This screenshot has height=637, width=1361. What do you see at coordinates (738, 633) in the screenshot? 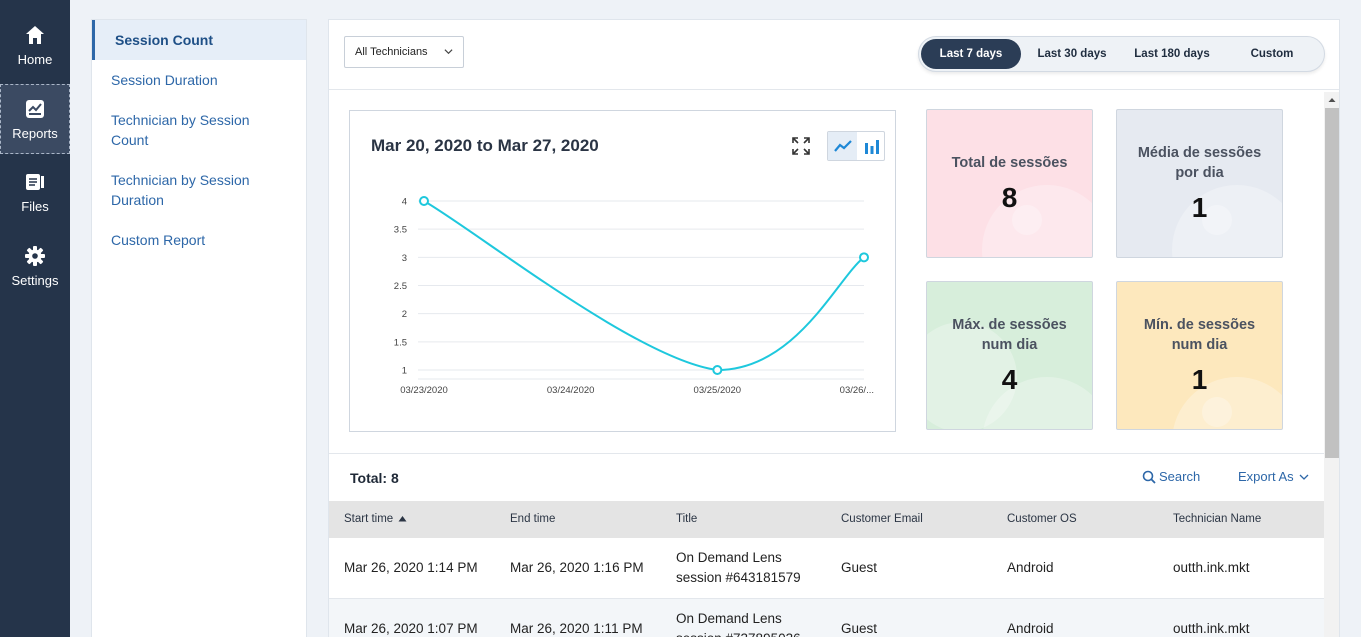
I see `cell-title-line2: session #737895036` at bounding box center [738, 633].